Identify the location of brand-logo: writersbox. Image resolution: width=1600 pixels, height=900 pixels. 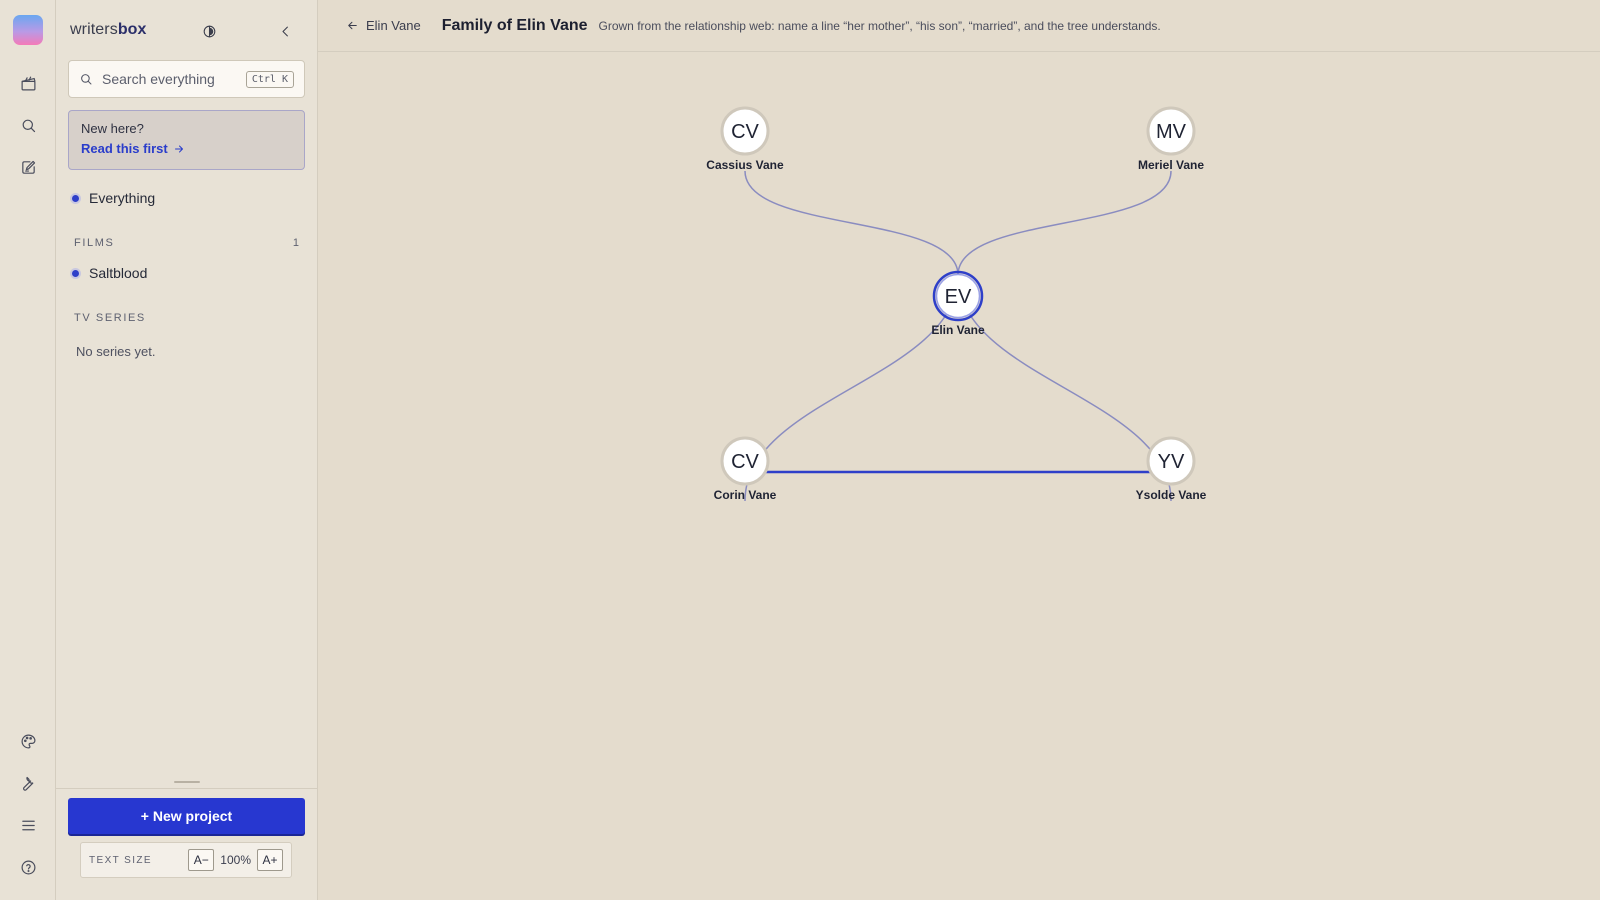
(108, 30).